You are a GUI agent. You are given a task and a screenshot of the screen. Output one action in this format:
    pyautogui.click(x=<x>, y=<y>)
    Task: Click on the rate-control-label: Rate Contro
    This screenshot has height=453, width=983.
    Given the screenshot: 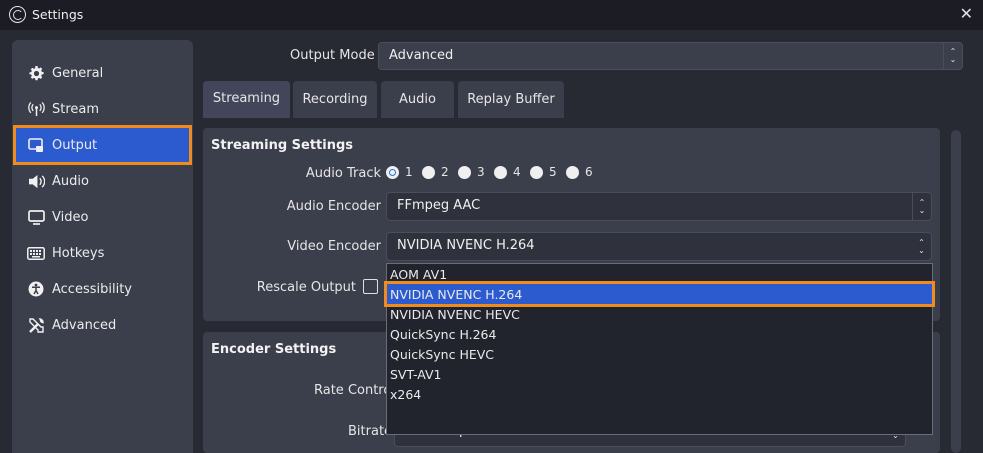 What is the action you would take?
    pyautogui.click(x=353, y=390)
    